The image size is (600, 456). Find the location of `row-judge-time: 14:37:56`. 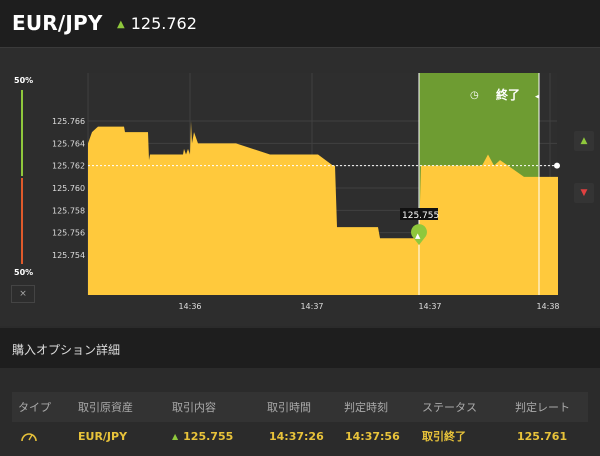

row-judge-time: 14:37:56 is located at coordinates (372, 436).